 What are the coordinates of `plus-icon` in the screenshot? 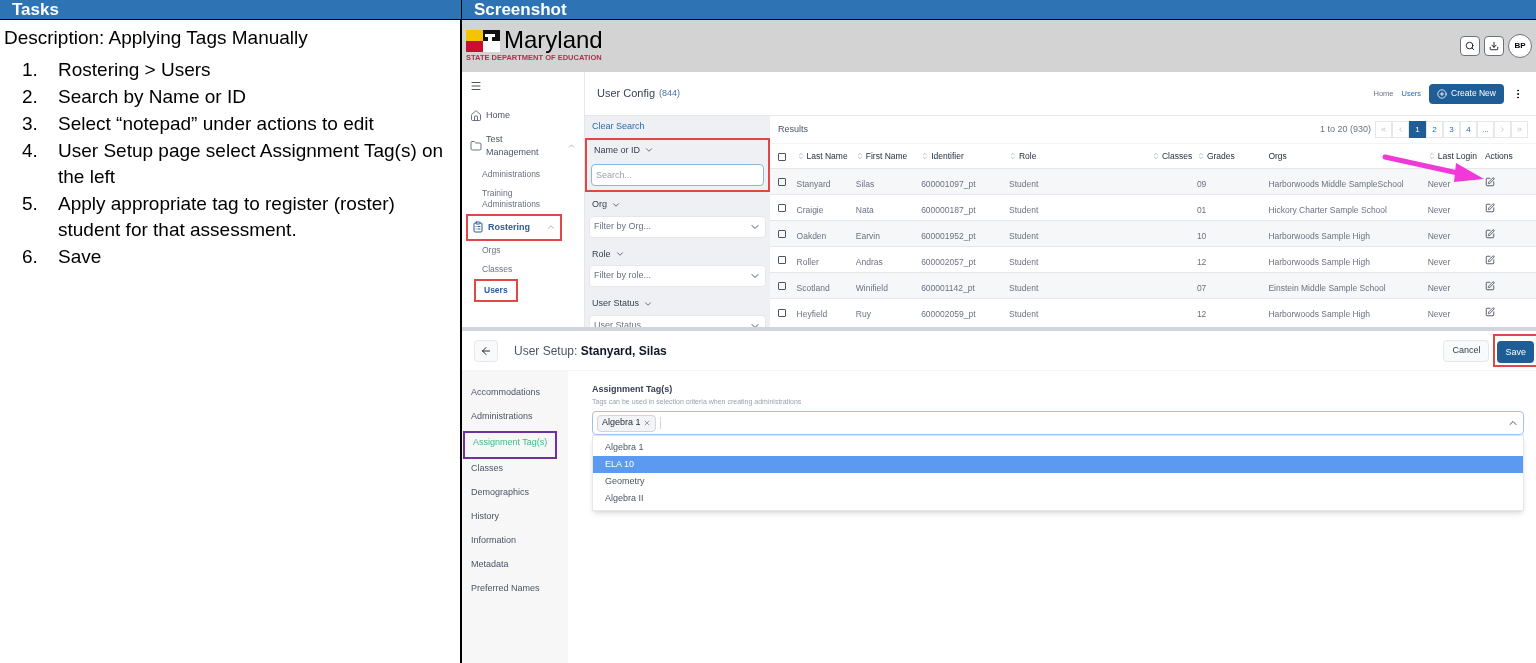 It's located at (1442, 93).